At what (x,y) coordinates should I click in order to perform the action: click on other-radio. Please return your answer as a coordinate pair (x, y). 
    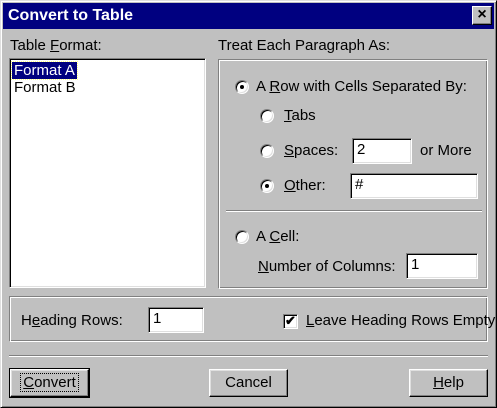
    Looking at the image, I should click on (267, 186).